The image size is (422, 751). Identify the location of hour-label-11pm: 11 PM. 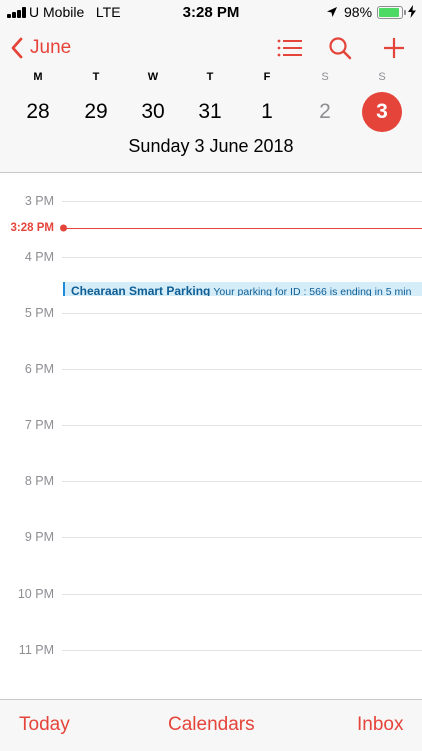
(36, 650).